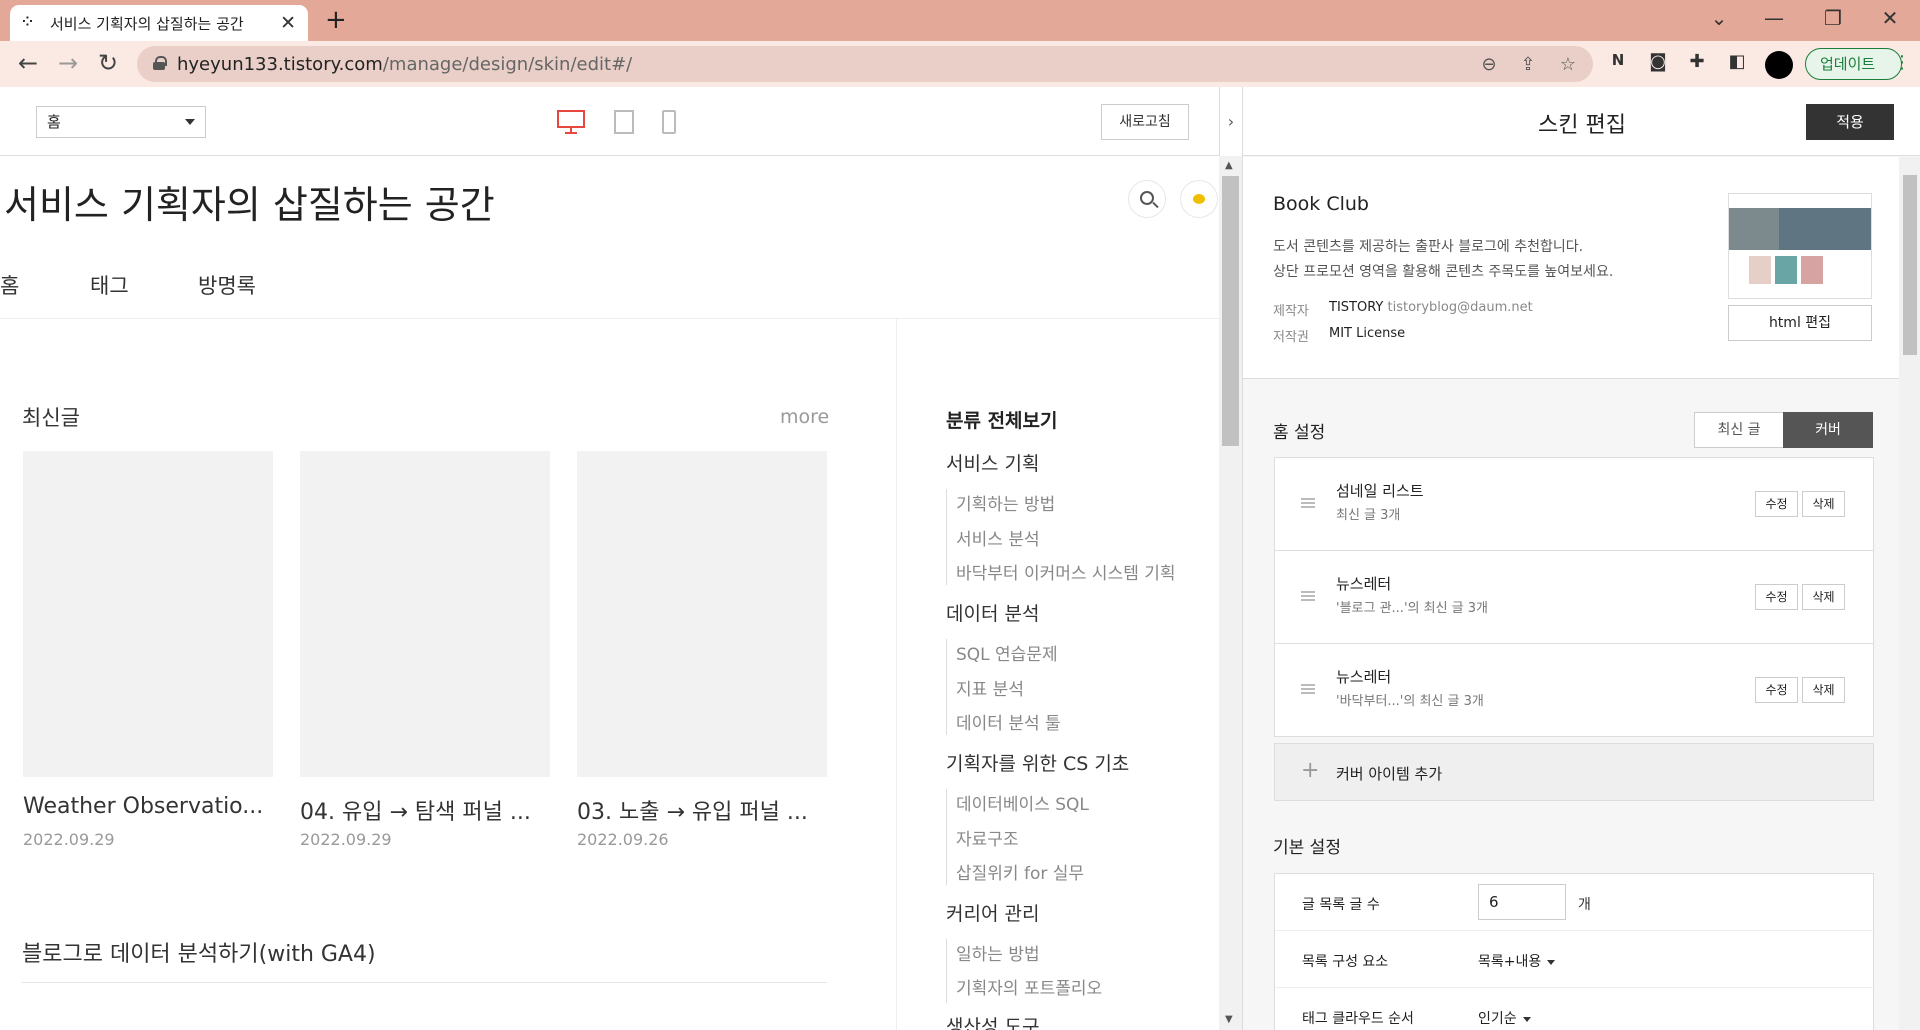 The height and width of the screenshot is (1030, 1920). I want to click on category-link: 기획자를 위한 CS 기초, so click(1037, 762).